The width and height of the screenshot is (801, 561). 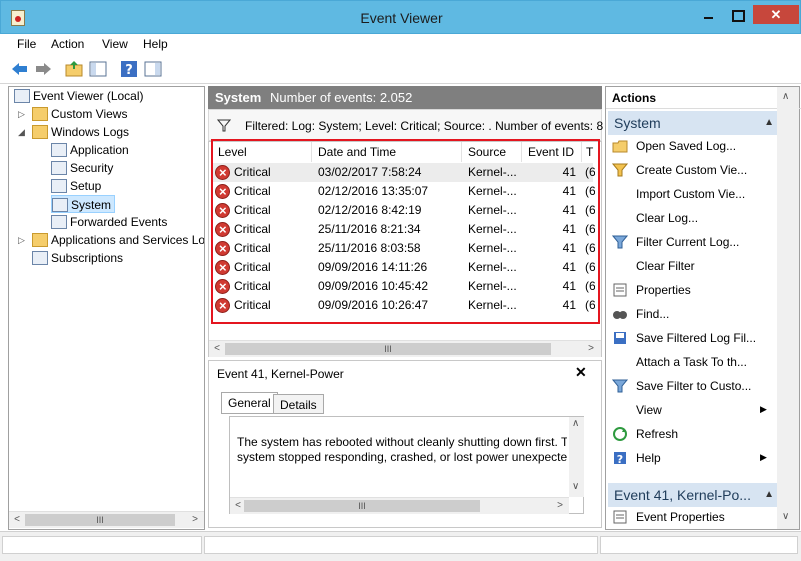 I want to click on tree-item-security: Security, so click(x=82, y=168).